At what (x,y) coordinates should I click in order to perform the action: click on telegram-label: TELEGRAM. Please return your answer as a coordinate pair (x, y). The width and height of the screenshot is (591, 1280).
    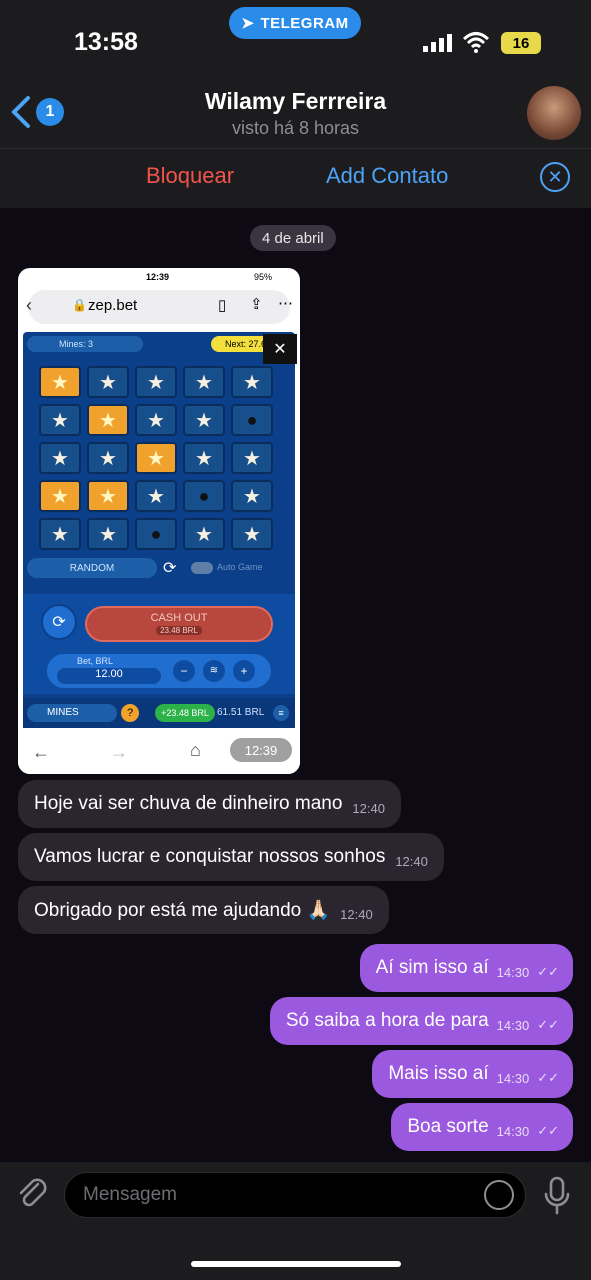
    Looking at the image, I should click on (304, 23).